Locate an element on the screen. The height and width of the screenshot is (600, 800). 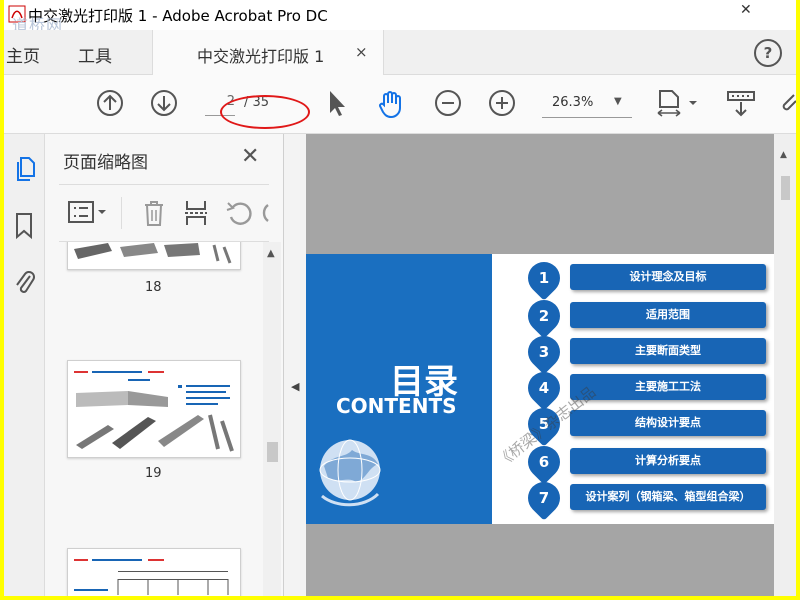
toolbar: 2 / 35 26.3% ▼ is located at coordinates (400, 104).